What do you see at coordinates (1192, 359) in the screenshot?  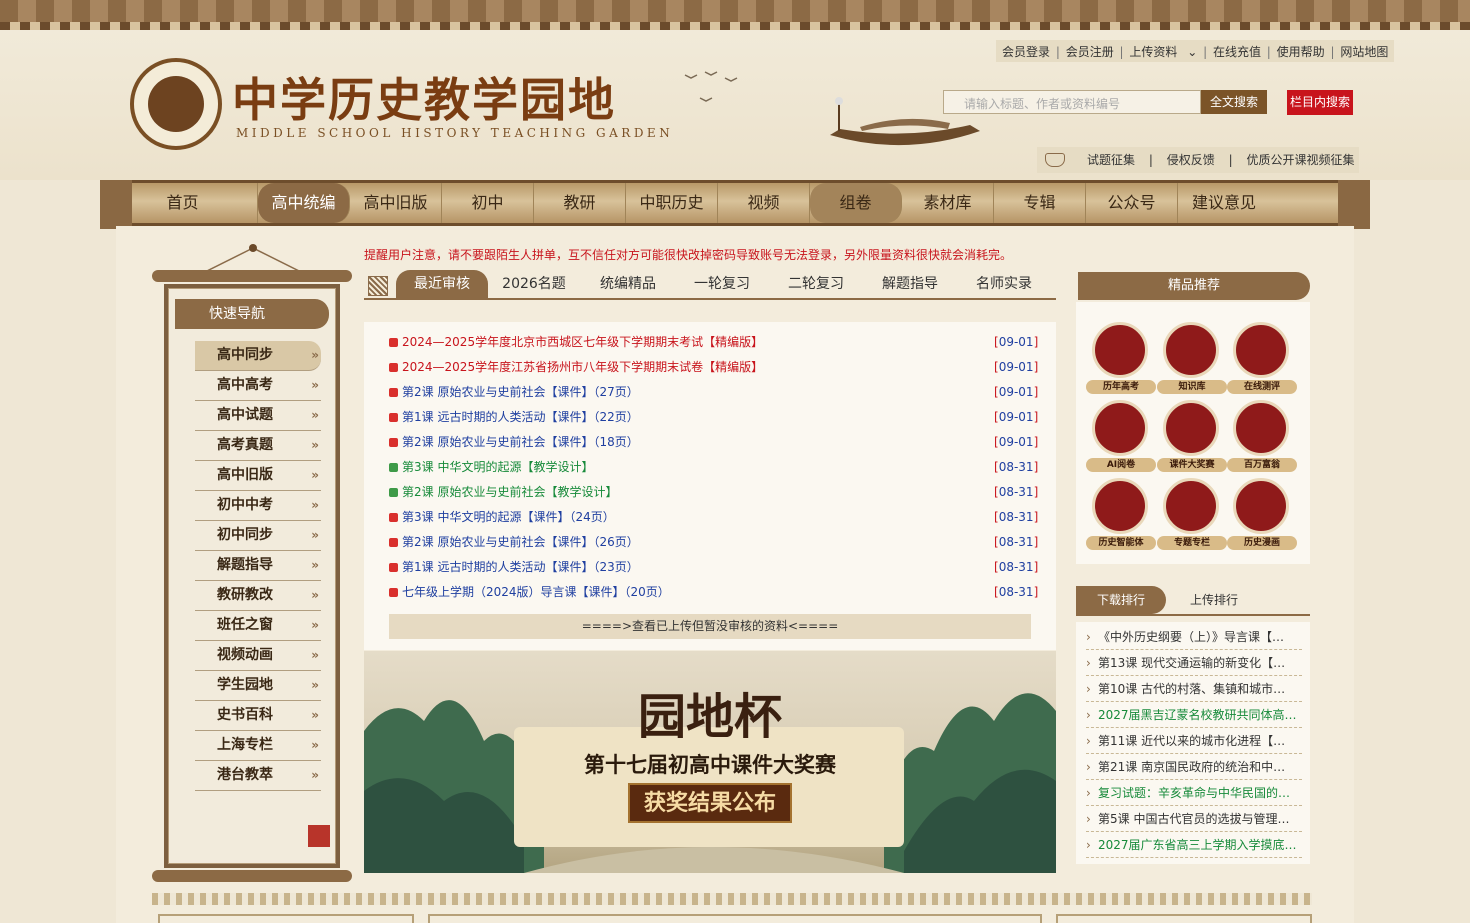 I see `rec-item-knowledge-base: 知识库` at bounding box center [1192, 359].